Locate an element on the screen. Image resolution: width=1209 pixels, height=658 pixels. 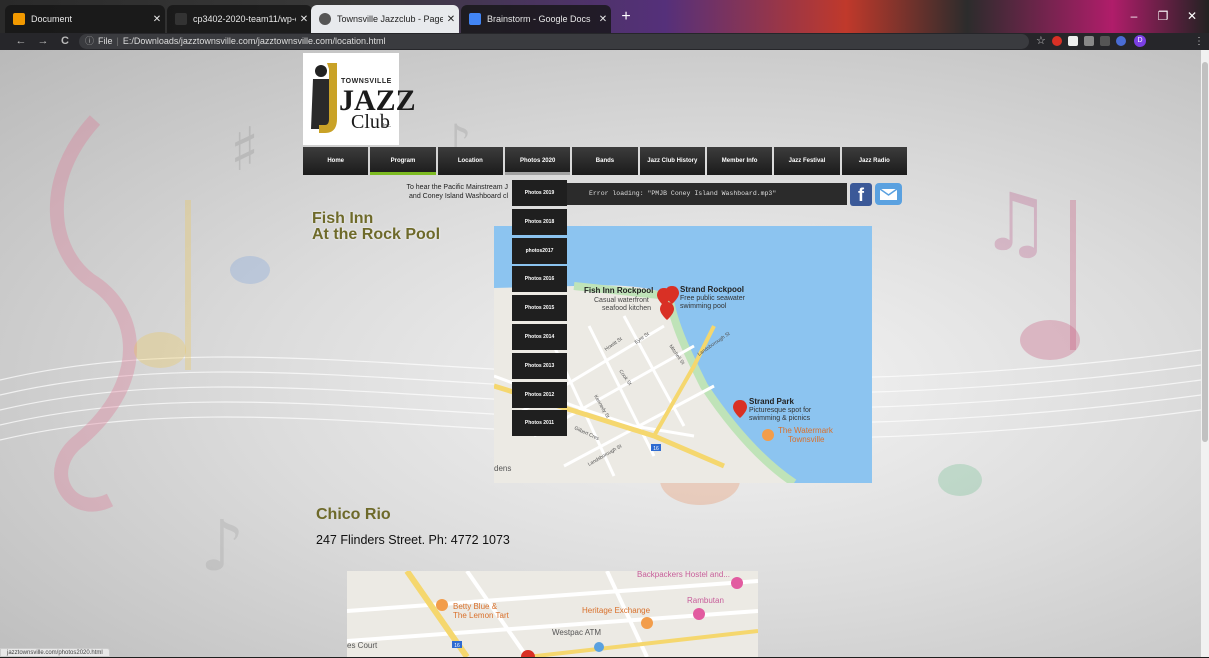
map-label-heritage: Heritage Exchange is located at coordinates (616, 610).